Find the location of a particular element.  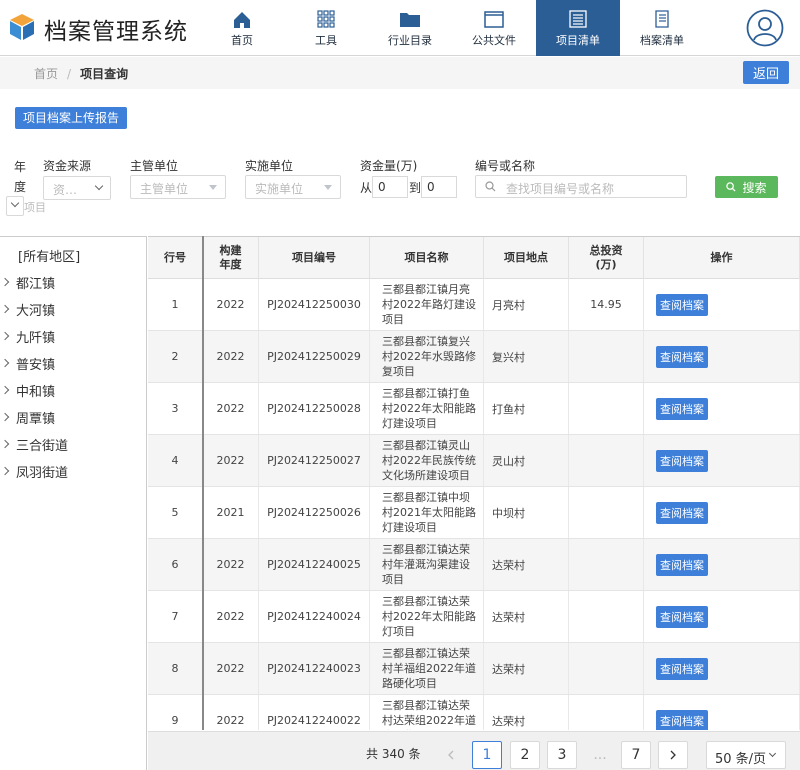

column-header: 项目编号 is located at coordinates (314, 258).